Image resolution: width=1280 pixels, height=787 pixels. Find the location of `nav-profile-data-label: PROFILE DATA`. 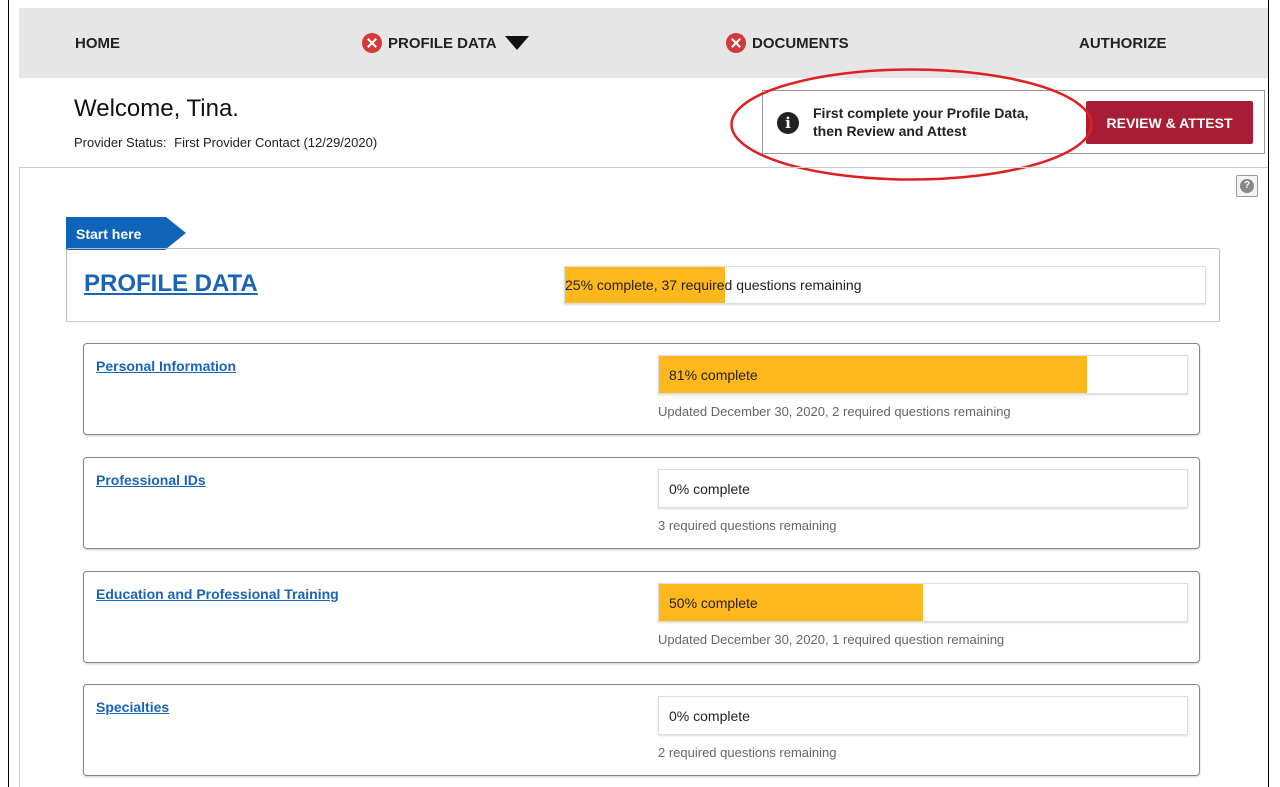

nav-profile-data-label: PROFILE DATA is located at coordinates (442, 43).